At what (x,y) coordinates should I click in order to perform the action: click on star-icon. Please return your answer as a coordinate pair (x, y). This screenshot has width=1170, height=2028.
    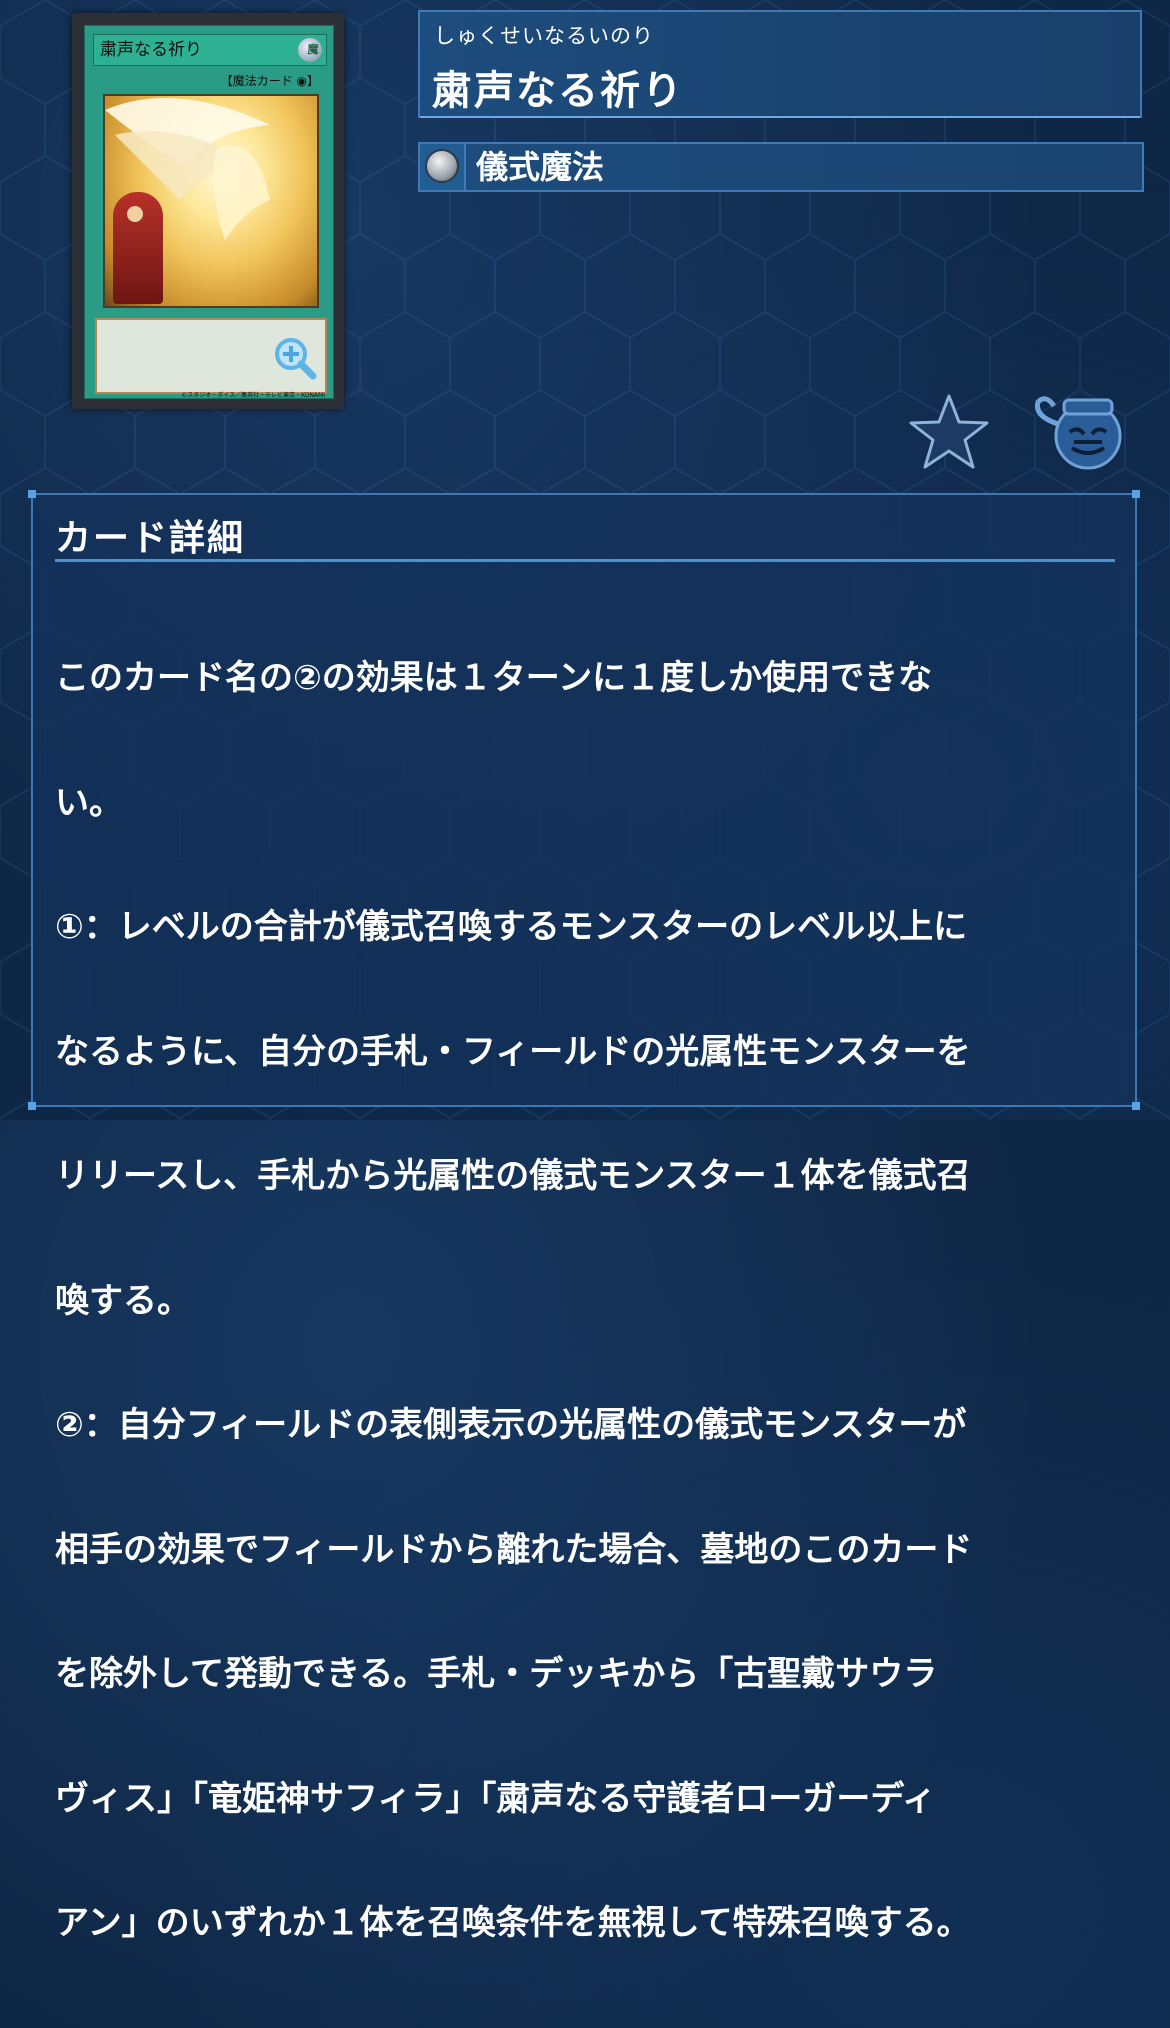
    Looking at the image, I should click on (949, 431).